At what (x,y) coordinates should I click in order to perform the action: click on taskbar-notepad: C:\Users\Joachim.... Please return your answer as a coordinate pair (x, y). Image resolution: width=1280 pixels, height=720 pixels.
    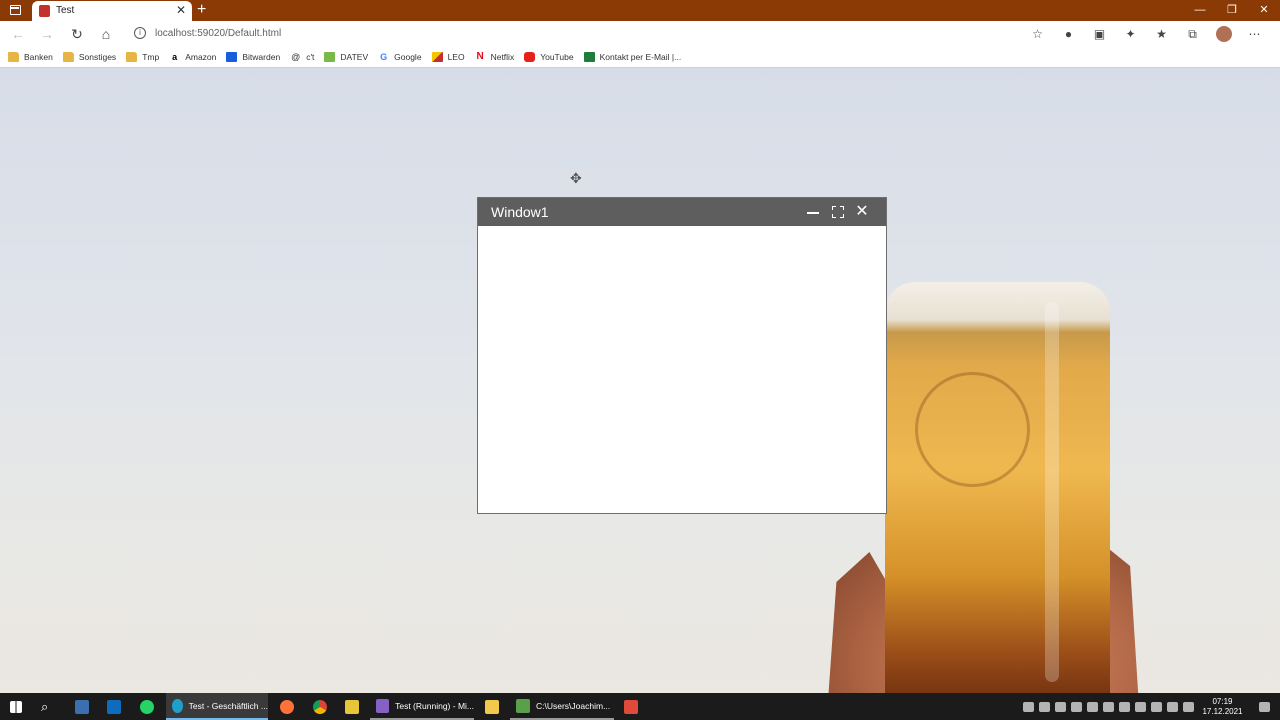
    Looking at the image, I should click on (562, 706).